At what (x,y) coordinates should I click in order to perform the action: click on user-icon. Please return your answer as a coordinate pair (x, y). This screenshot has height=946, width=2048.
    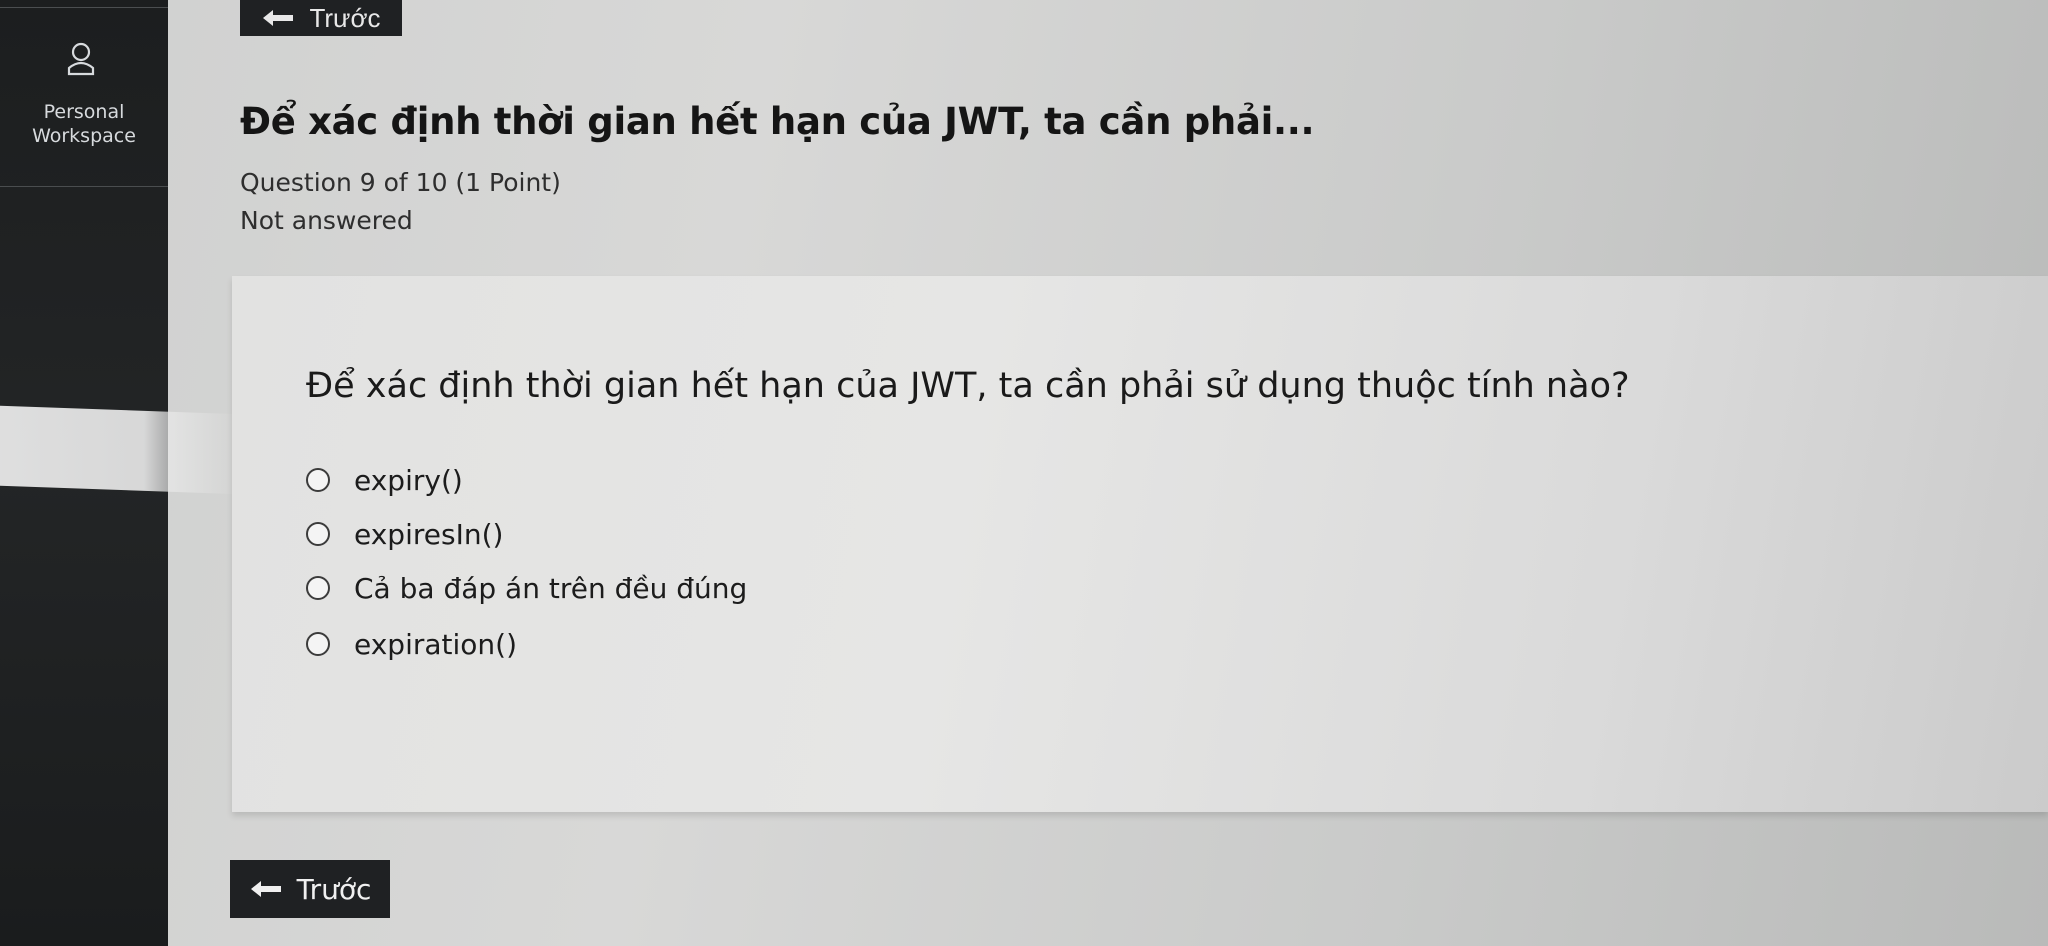
    Looking at the image, I should click on (81, 59).